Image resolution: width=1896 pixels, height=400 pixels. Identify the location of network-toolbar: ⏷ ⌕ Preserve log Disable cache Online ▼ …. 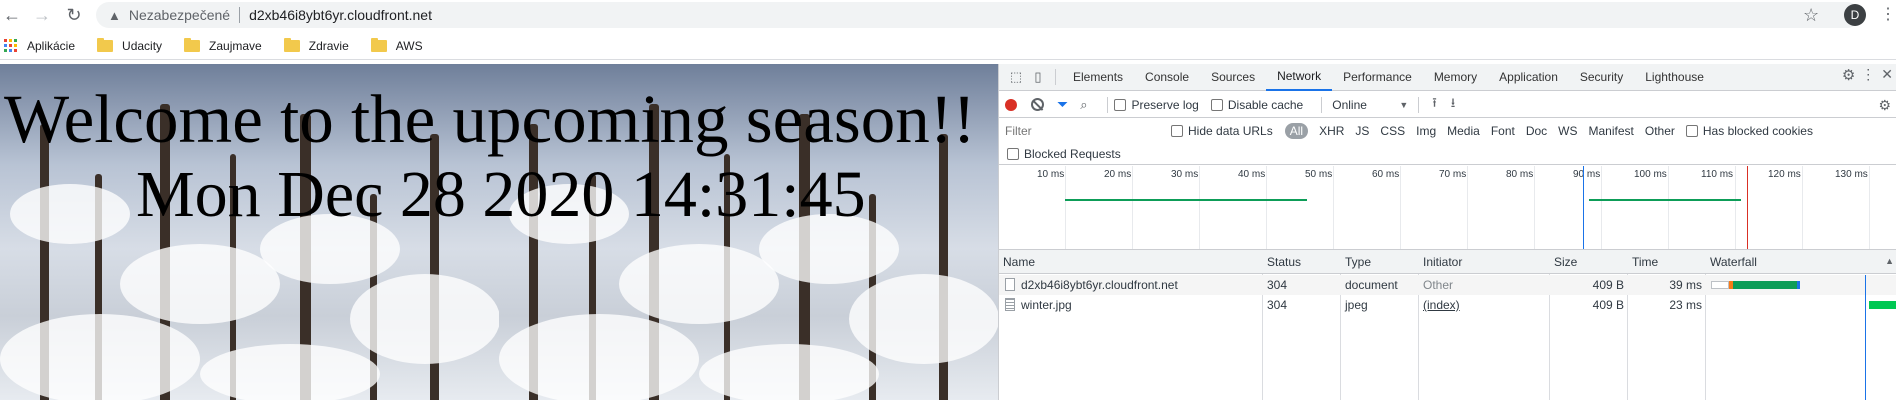
(1447, 105).